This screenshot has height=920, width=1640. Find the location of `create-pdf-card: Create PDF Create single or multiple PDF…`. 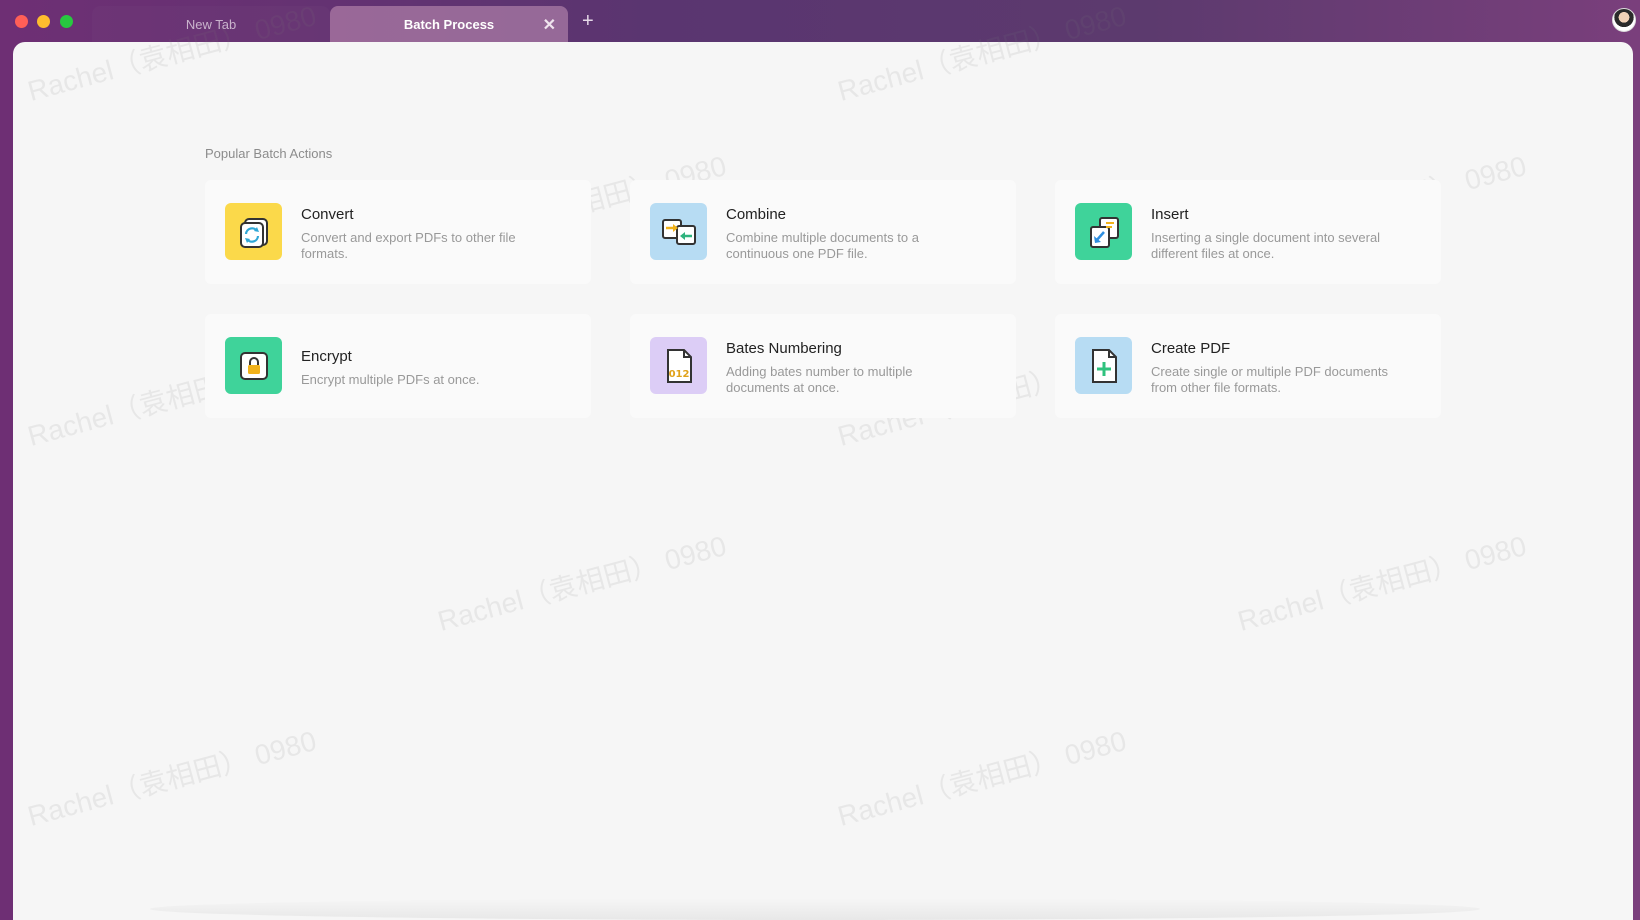

create-pdf-card: Create PDF Create single or multiple PDF… is located at coordinates (1248, 366).